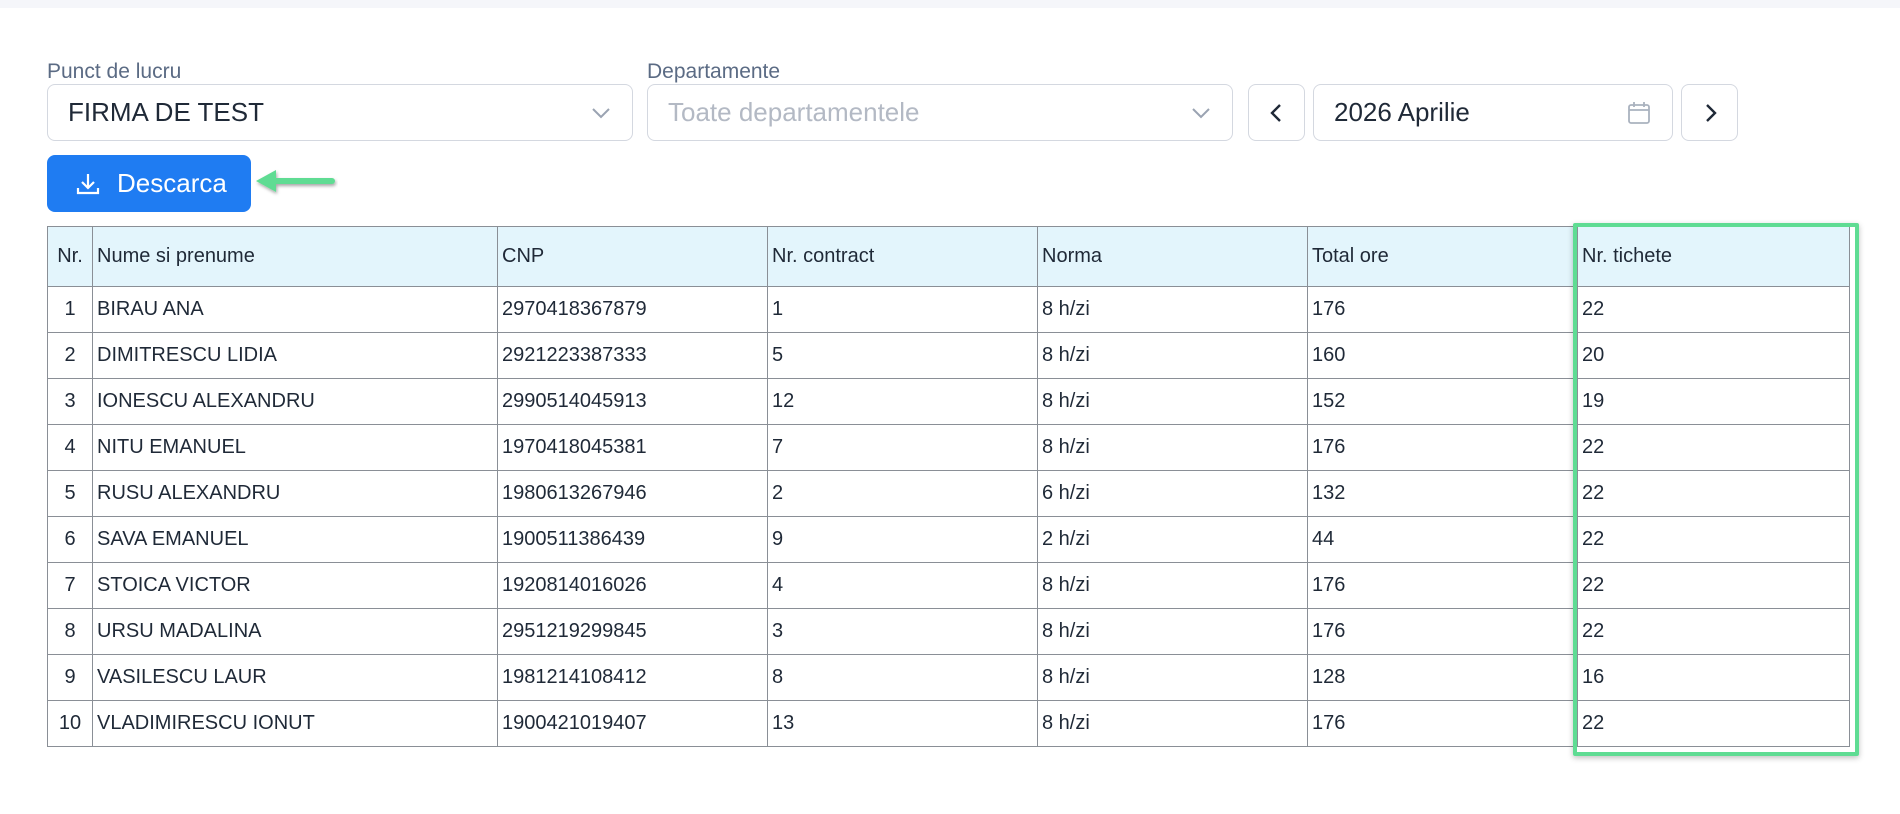 Image resolution: width=1900 pixels, height=814 pixels. Describe the element at coordinates (70, 355) in the screenshot. I see `cell-nr: 2` at that location.